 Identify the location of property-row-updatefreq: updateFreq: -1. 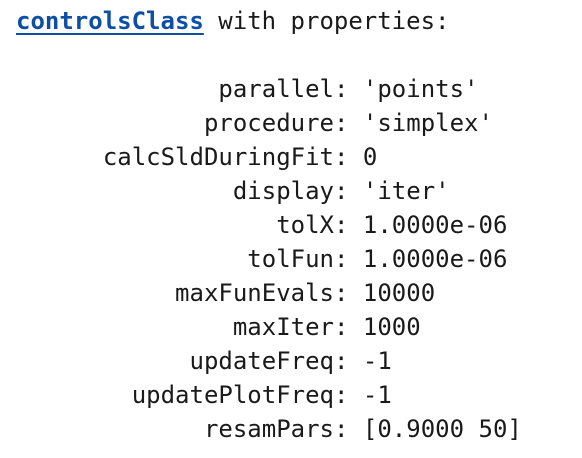
(291, 361).